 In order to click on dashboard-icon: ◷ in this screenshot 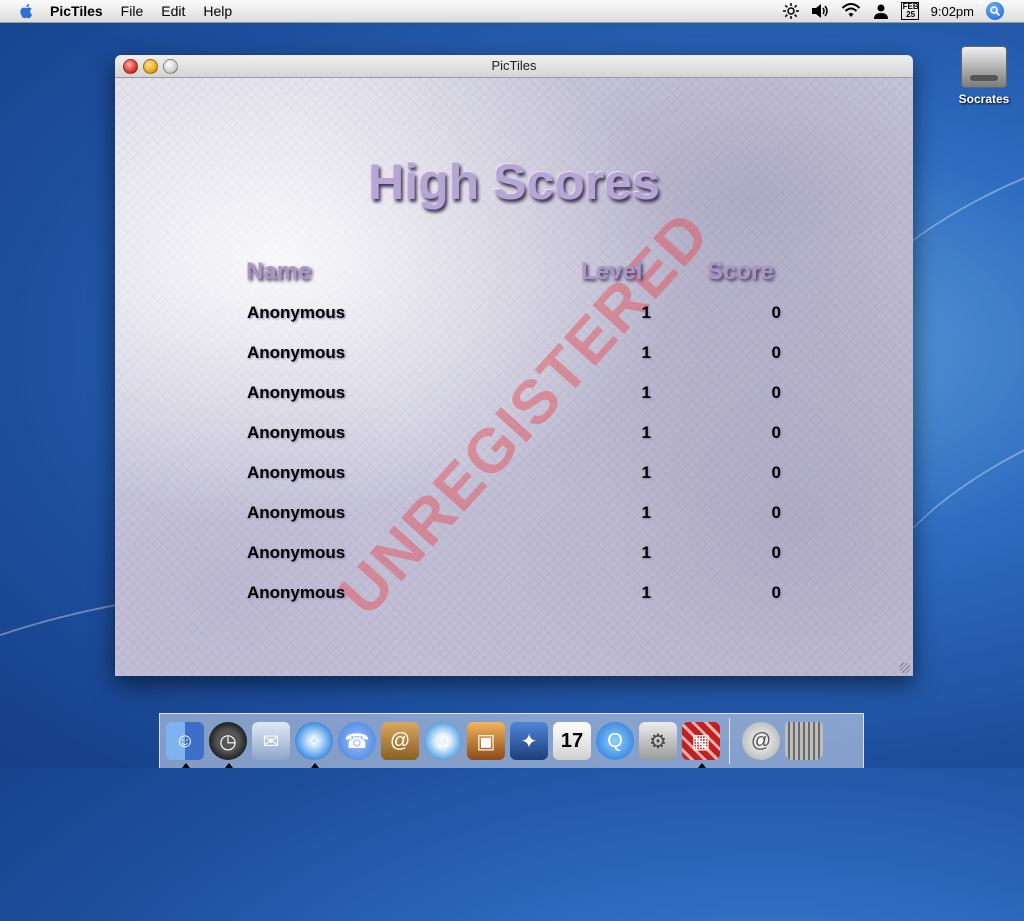, I will do `click(228, 745)`.